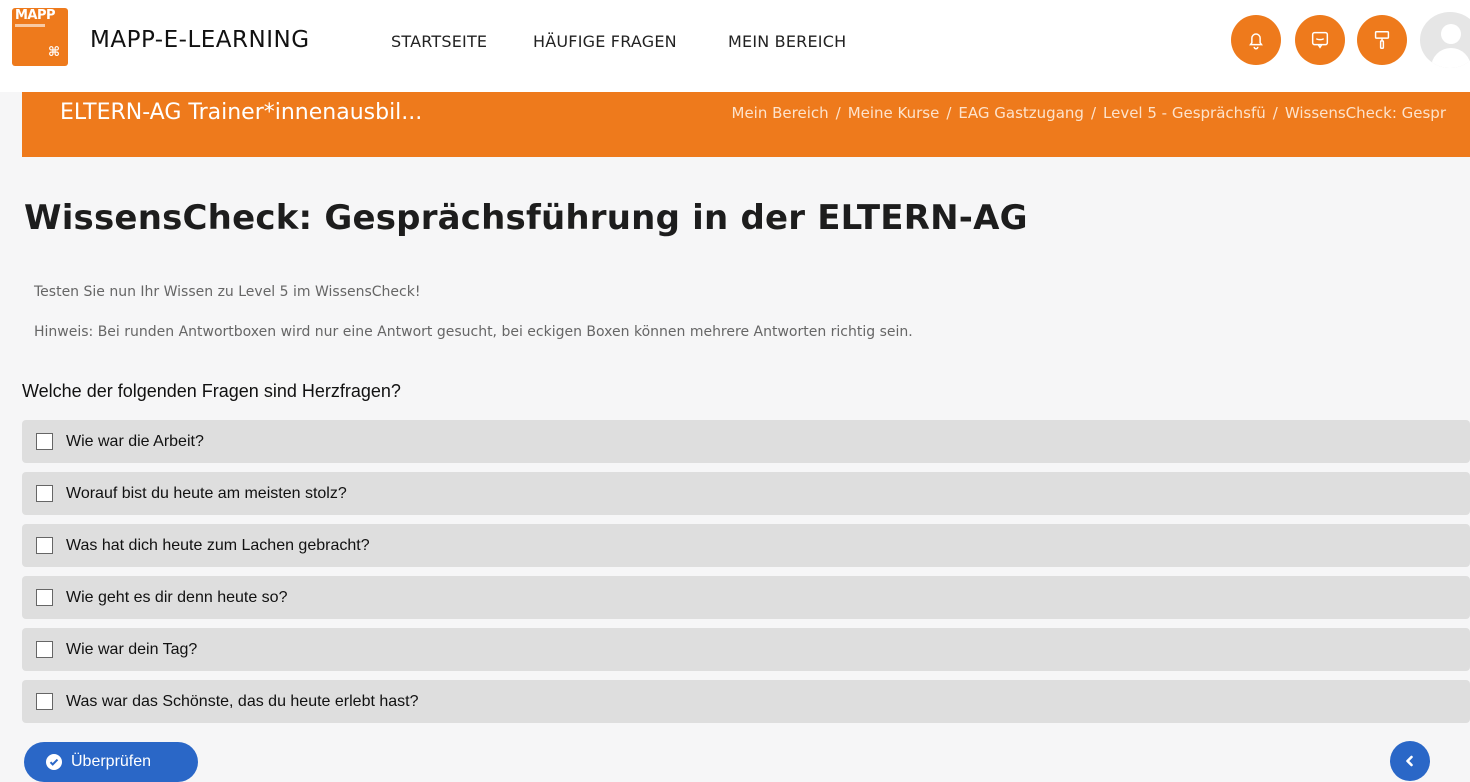 The height and width of the screenshot is (782, 1470). Describe the element at coordinates (40, 37) in the screenshot. I see `app-logo: MAPP ⌘` at that location.